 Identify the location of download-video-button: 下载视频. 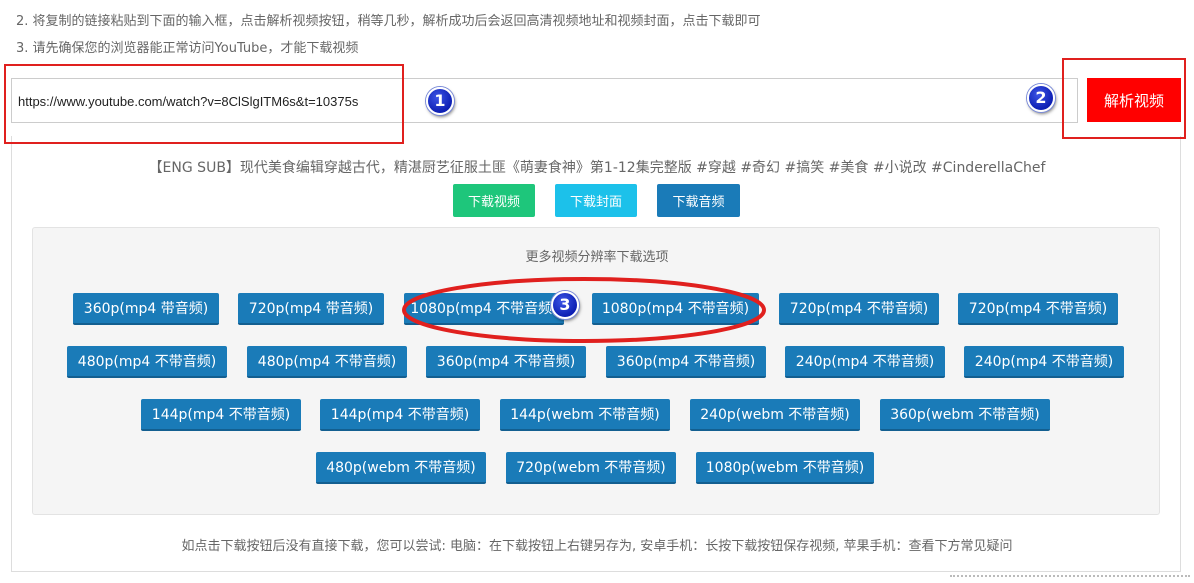
(494, 200).